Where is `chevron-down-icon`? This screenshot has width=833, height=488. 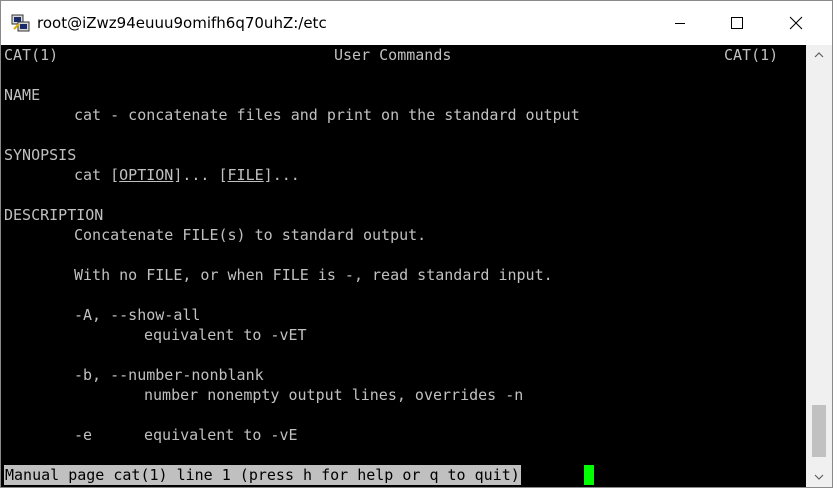
chevron-down-icon is located at coordinates (819, 477).